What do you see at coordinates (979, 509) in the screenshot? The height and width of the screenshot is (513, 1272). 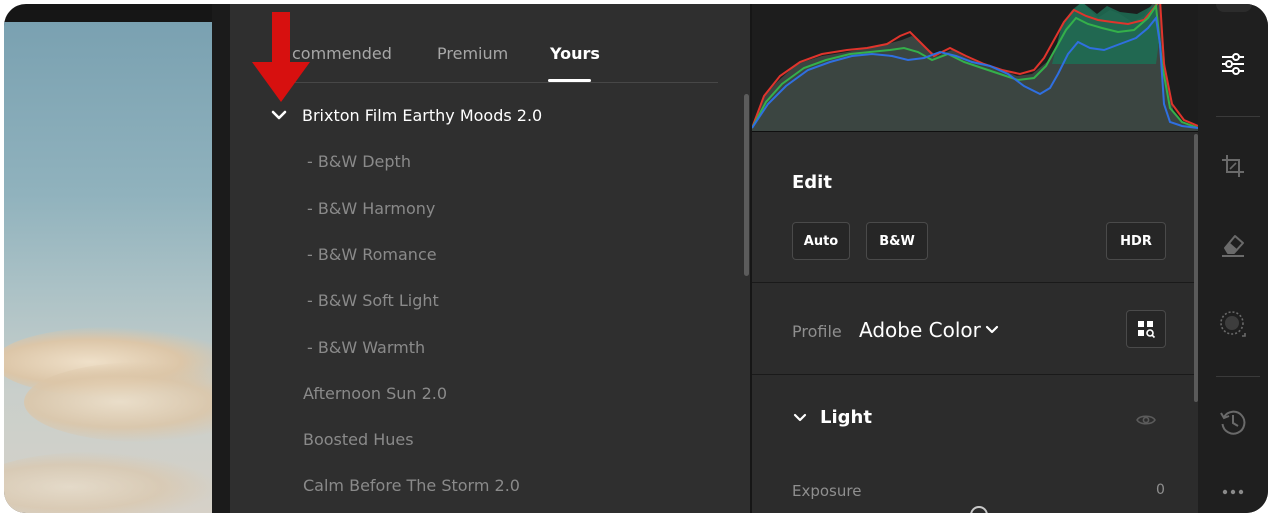 I see `exposure-slider-thumb` at bounding box center [979, 509].